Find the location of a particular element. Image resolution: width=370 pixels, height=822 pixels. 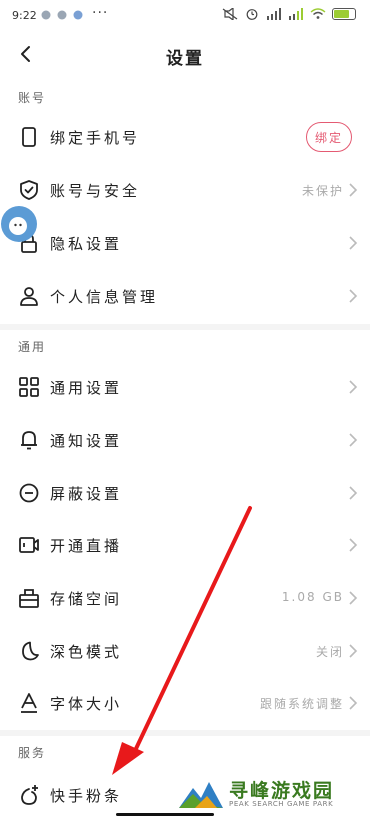

video-icon is located at coordinates (29, 545).